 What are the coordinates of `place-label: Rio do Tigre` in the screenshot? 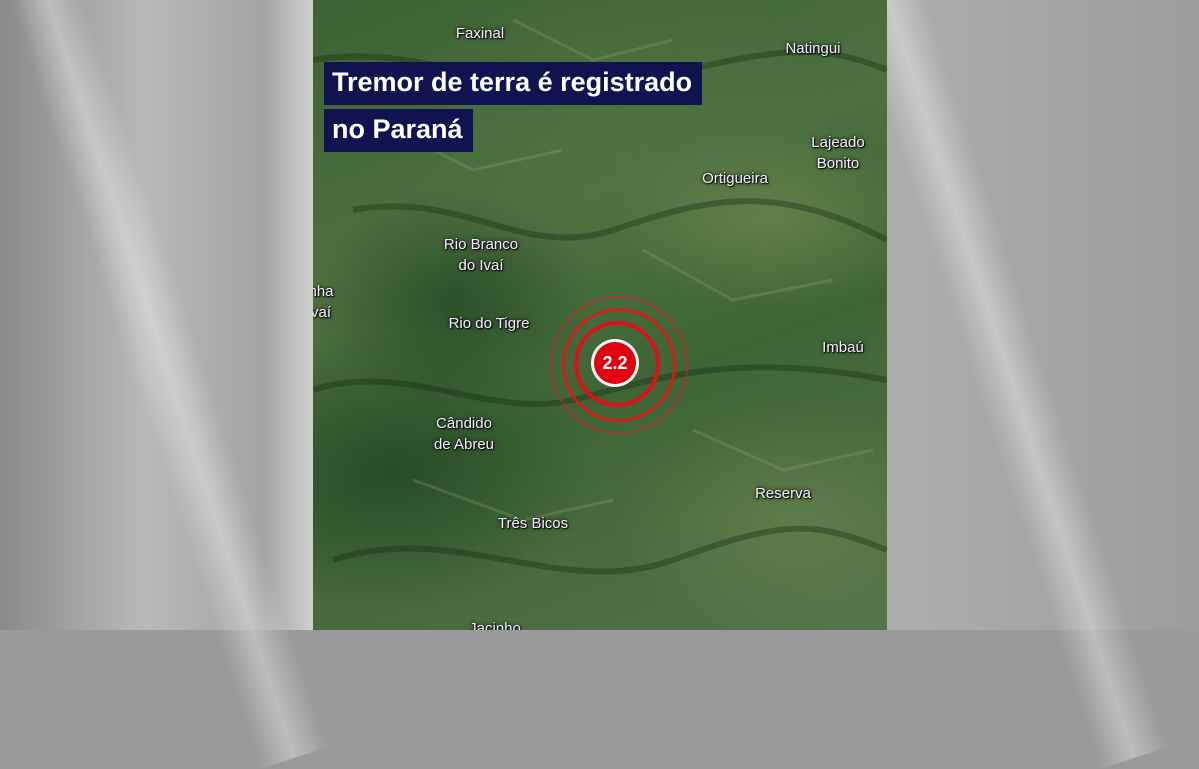 It's located at (489, 323).